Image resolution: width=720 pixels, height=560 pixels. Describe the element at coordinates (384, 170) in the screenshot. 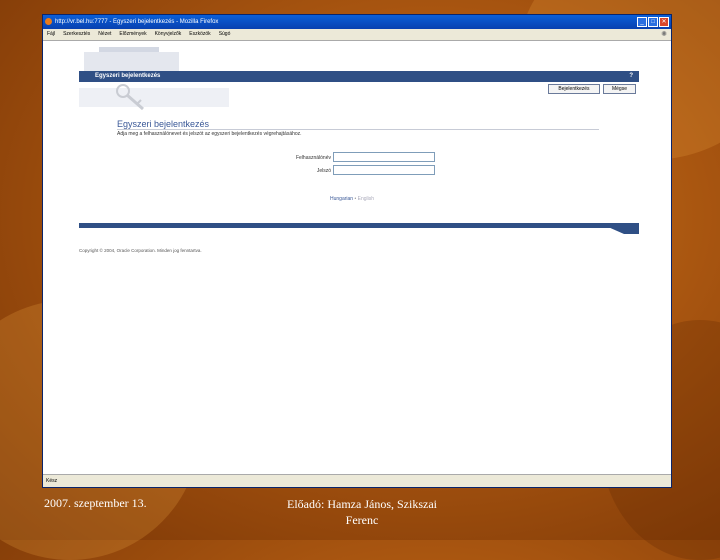

I see `password-input` at that location.